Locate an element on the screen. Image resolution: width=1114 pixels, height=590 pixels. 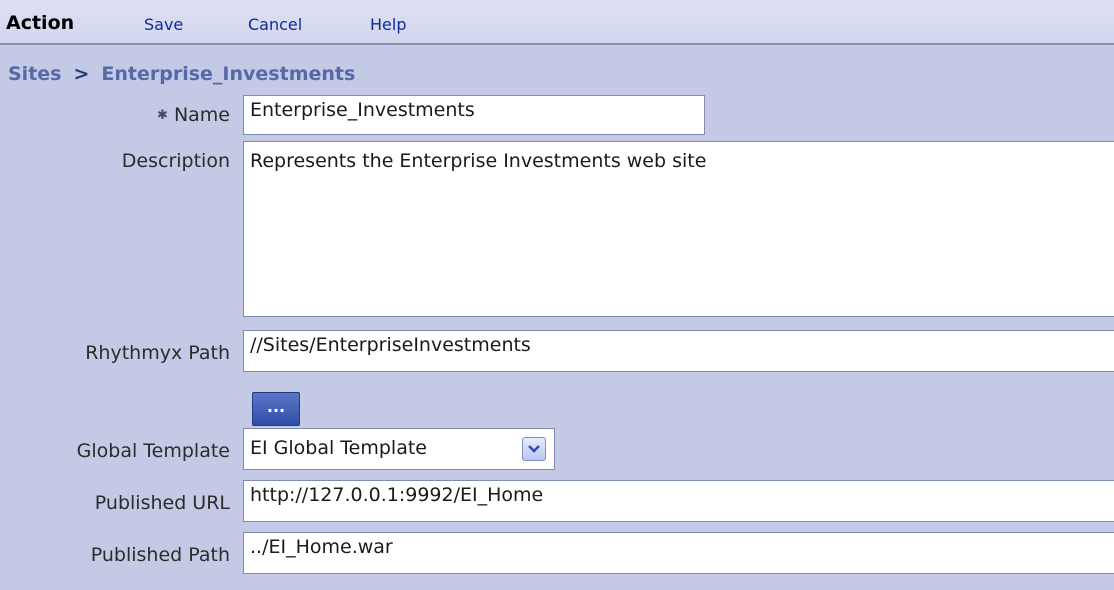
cancel-menu-item: Cancel is located at coordinates (275, 24).